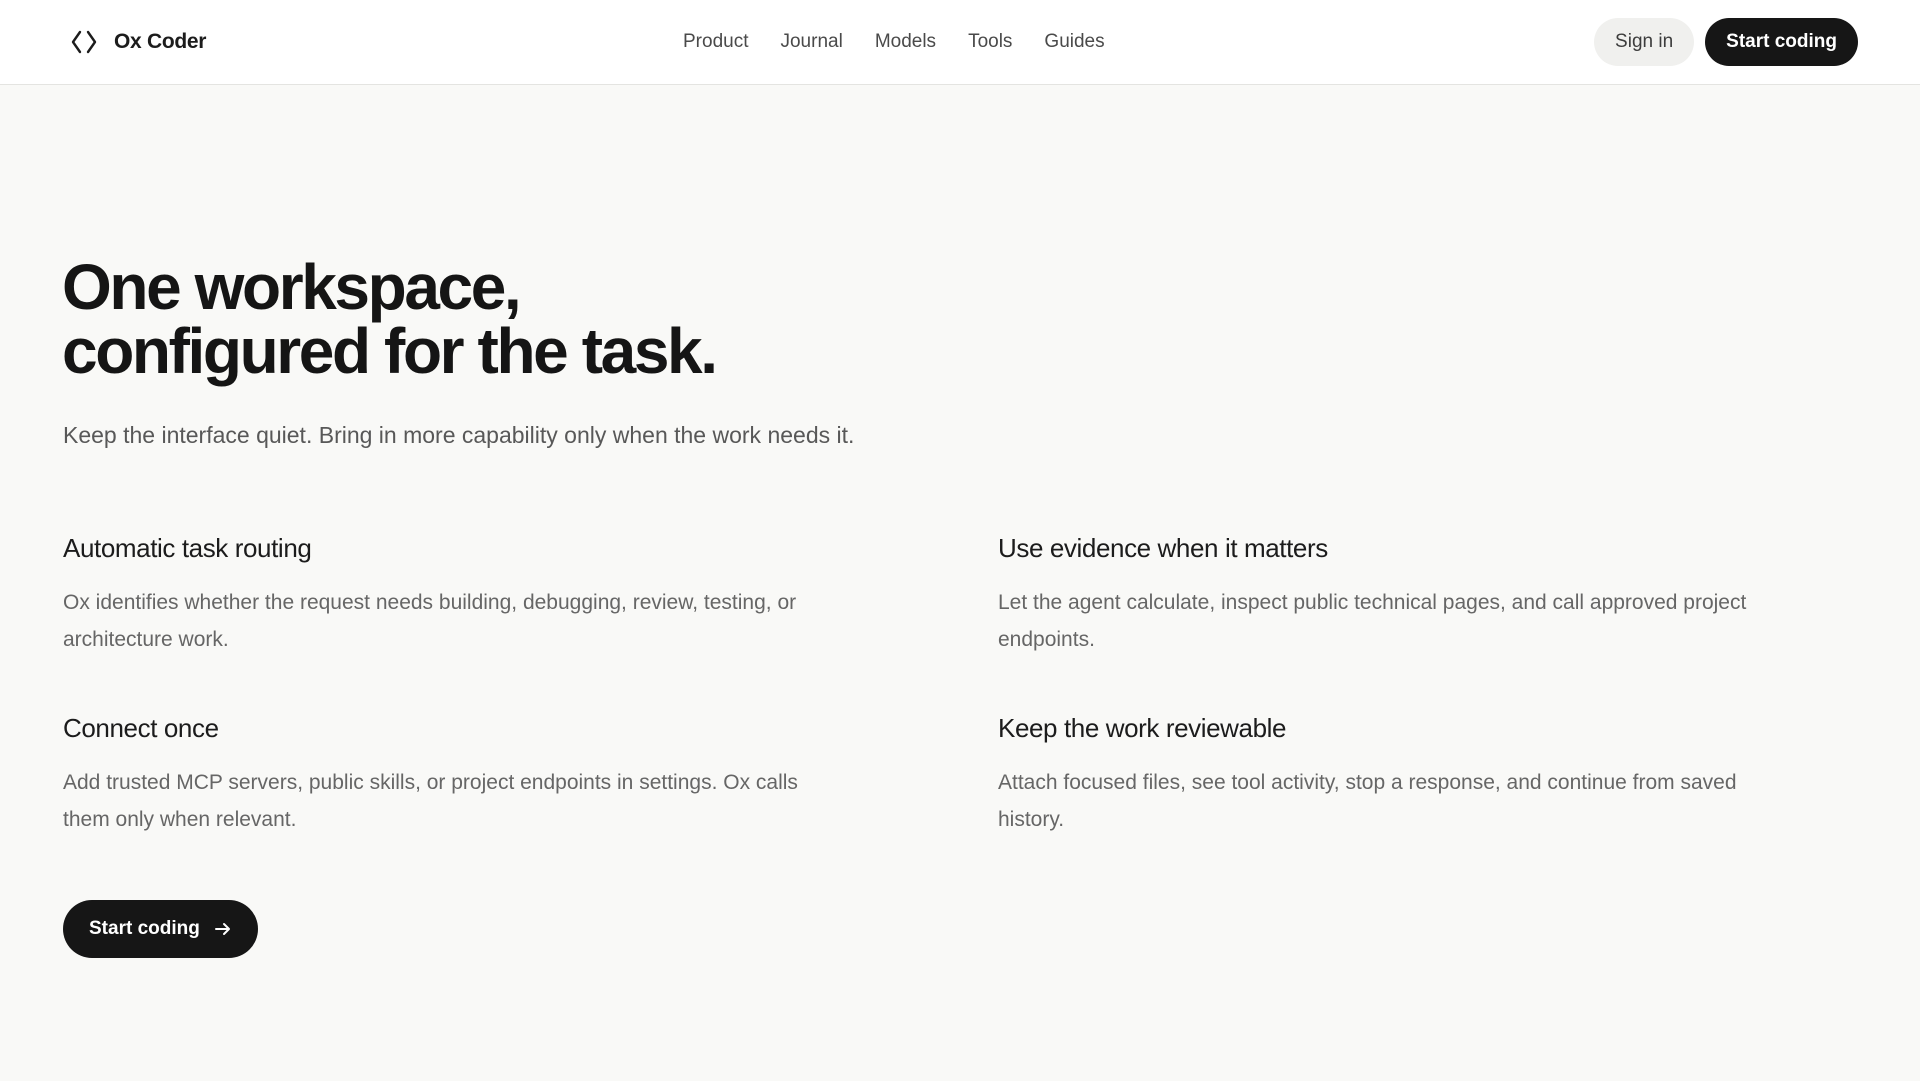 This screenshot has width=1920, height=1081. What do you see at coordinates (1163, 548) in the screenshot?
I see `feature-title: Use evidence when it matters` at bounding box center [1163, 548].